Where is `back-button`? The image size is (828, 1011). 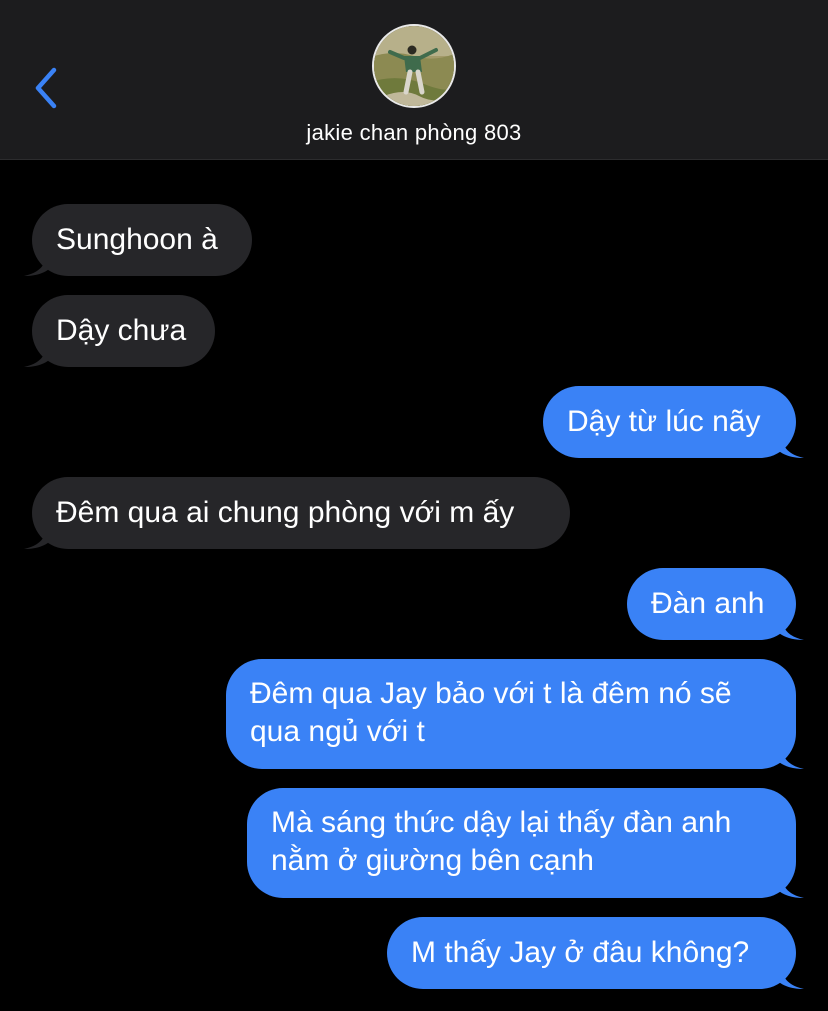 back-button is located at coordinates (48, 88).